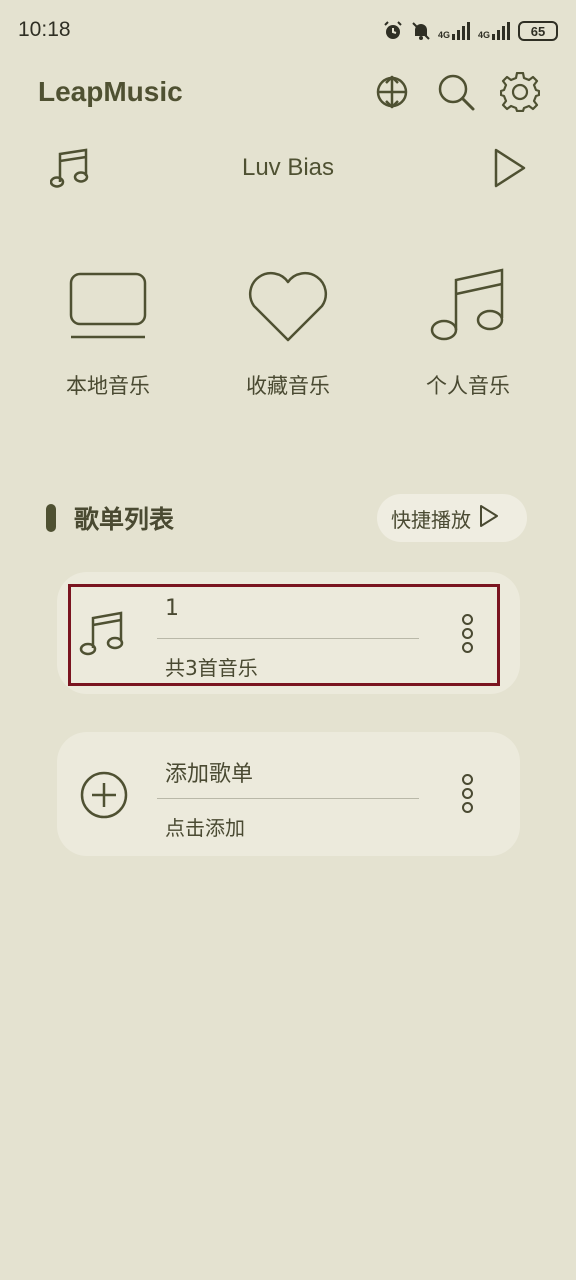  Describe the element at coordinates (468, 306) in the screenshot. I see `music-note-icon` at that location.